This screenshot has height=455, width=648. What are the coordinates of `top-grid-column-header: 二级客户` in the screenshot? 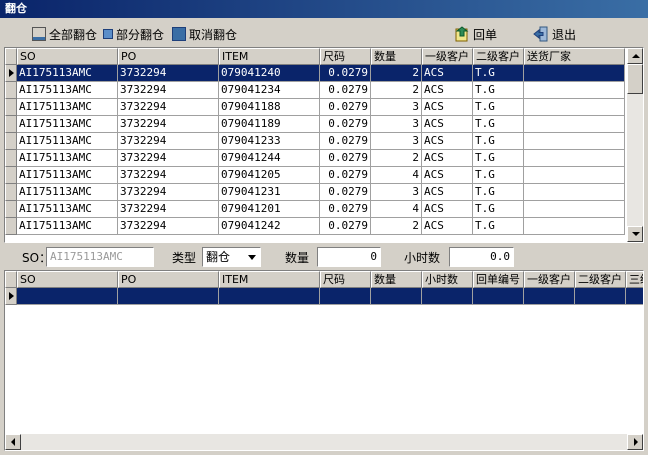 It's located at (498, 56).